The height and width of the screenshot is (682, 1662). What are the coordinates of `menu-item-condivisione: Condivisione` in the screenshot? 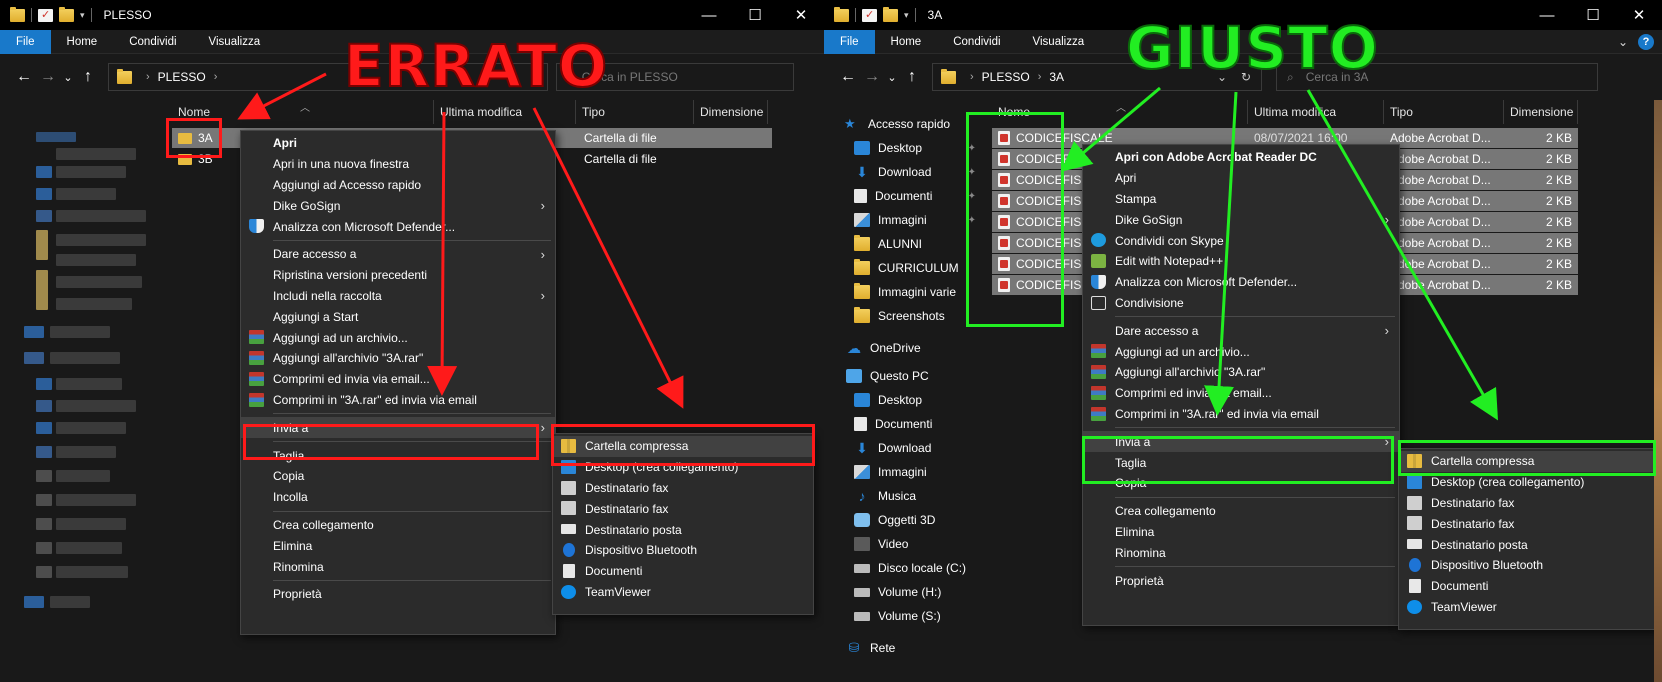 It's located at (1241, 303).